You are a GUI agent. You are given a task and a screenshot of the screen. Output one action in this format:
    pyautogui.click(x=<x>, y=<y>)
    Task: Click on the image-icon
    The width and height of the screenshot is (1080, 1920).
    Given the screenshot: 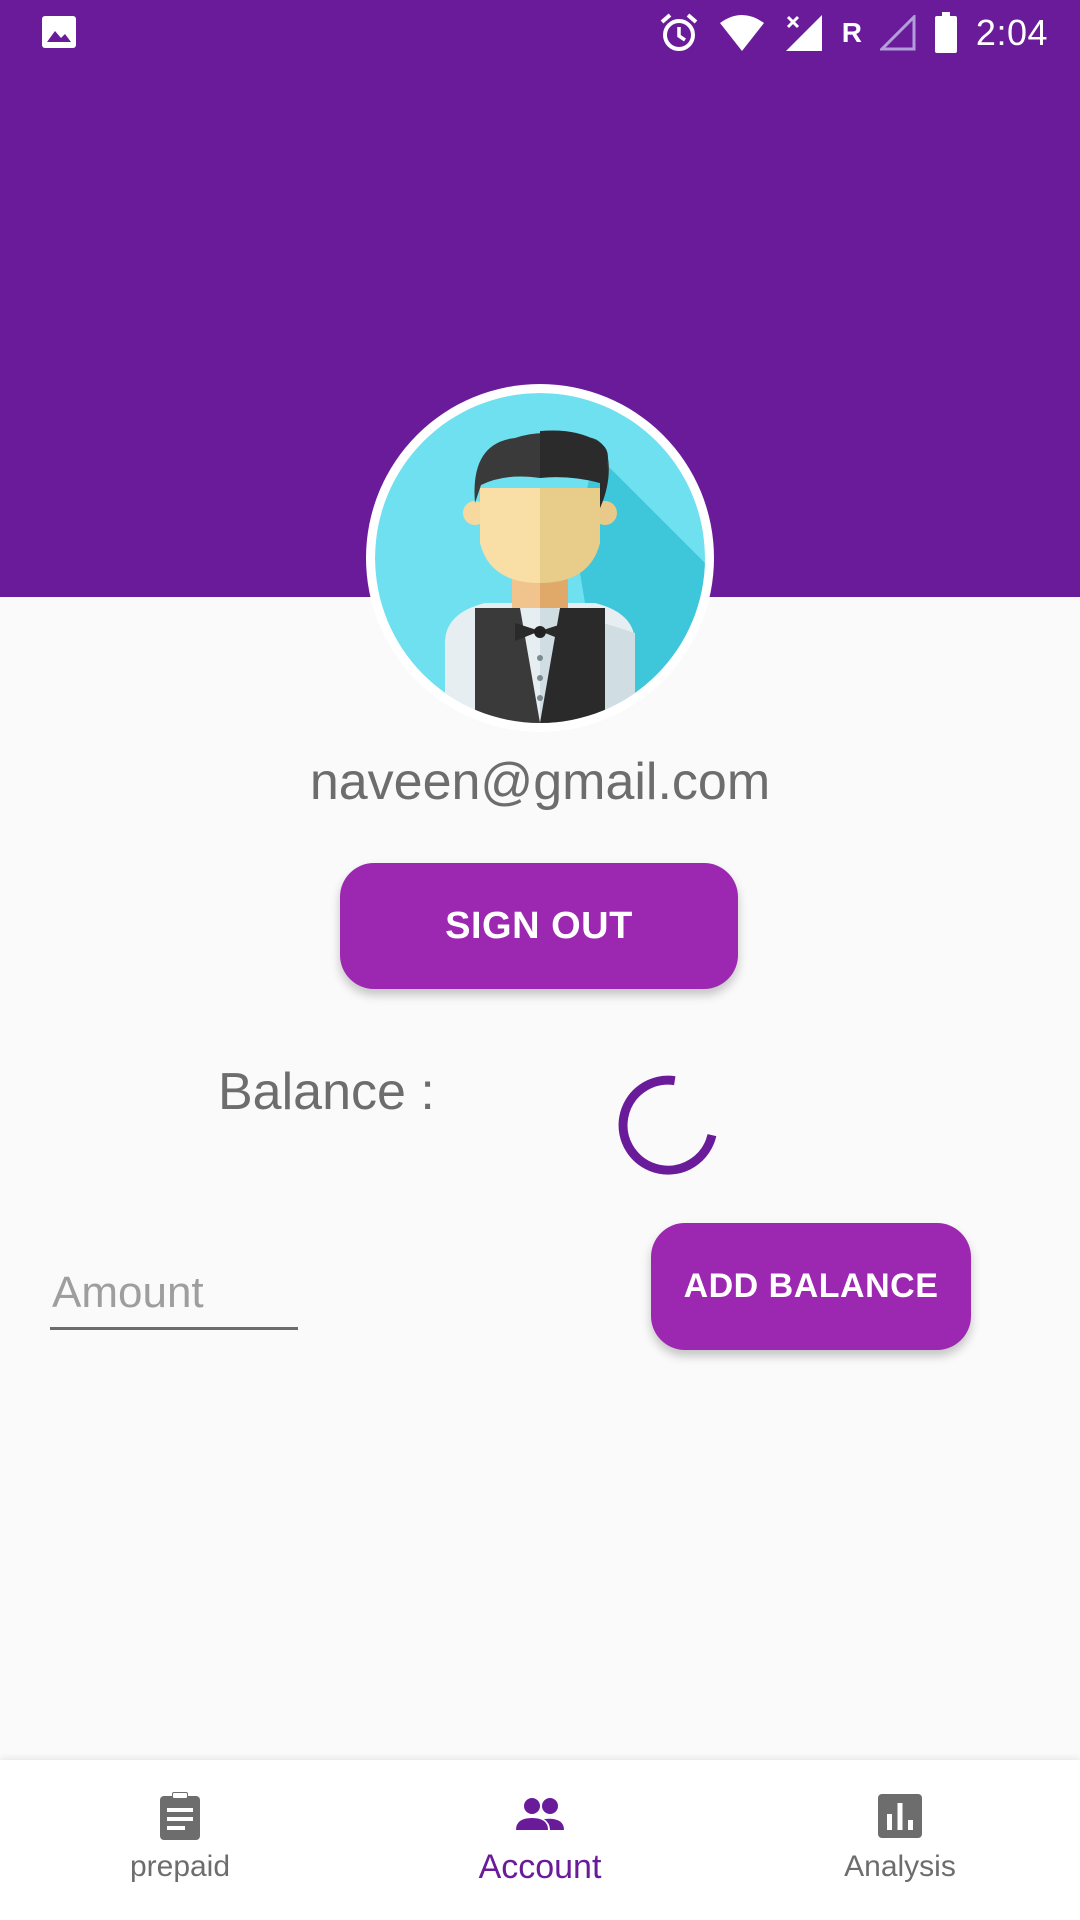 What is the action you would take?
    pyautogui.click(x=59, y=32)
    